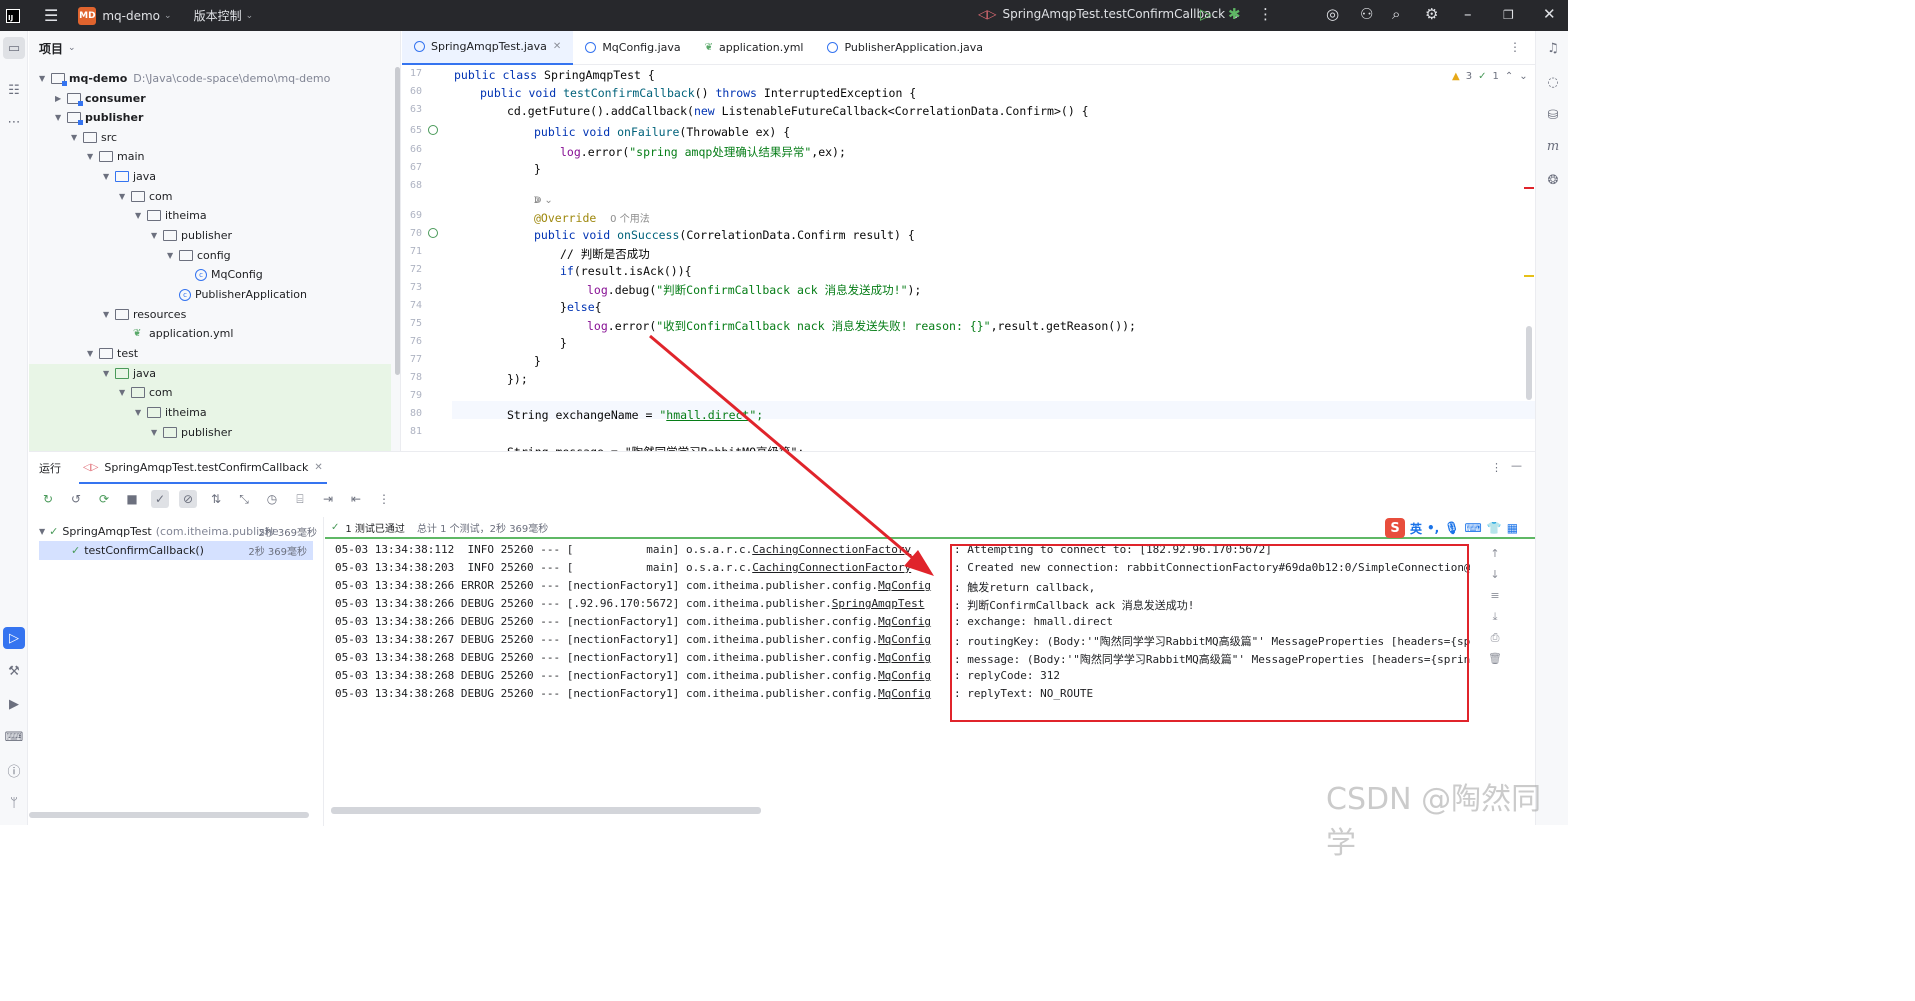 This screenshot has height=1001, width=1915. I want to click on git-branch-icon: ᛘ, so click(14, 803).